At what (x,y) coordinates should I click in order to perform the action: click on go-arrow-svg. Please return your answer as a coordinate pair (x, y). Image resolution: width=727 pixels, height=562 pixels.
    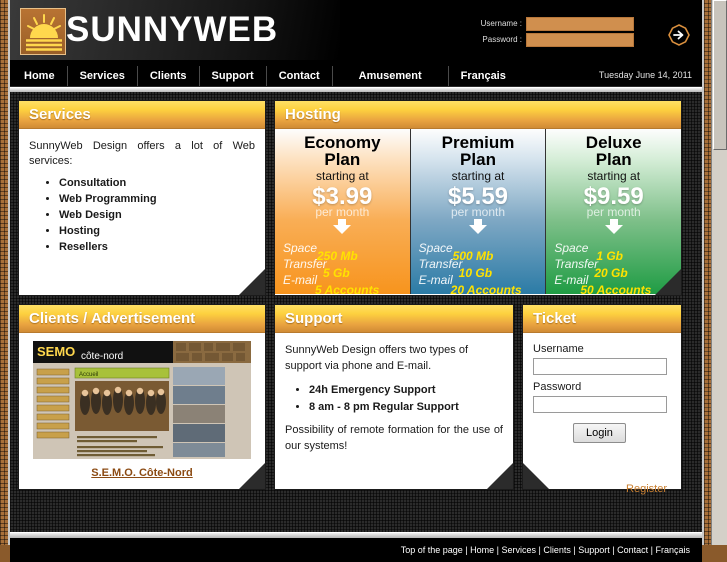
    Looking at the image, I should click on (679, 35).